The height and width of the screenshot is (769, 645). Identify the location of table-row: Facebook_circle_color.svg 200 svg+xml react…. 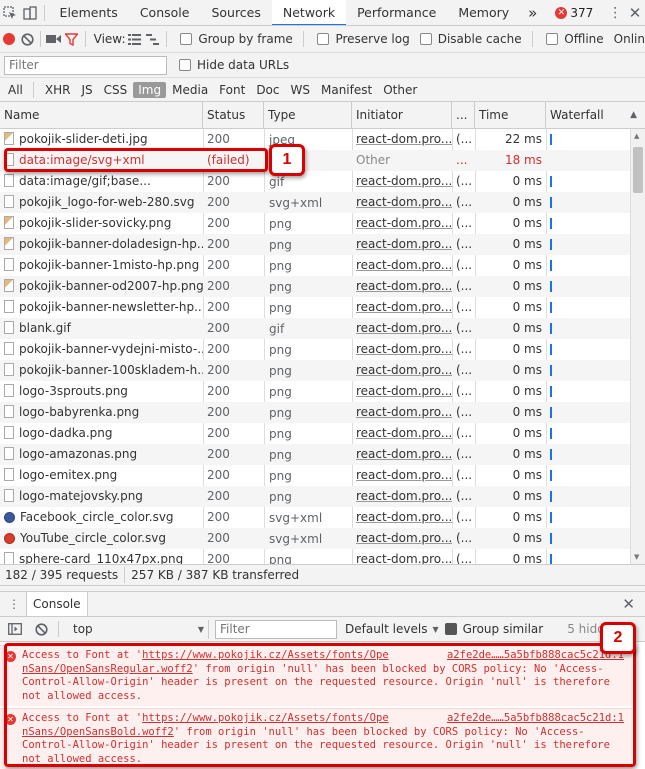
(315, 517).